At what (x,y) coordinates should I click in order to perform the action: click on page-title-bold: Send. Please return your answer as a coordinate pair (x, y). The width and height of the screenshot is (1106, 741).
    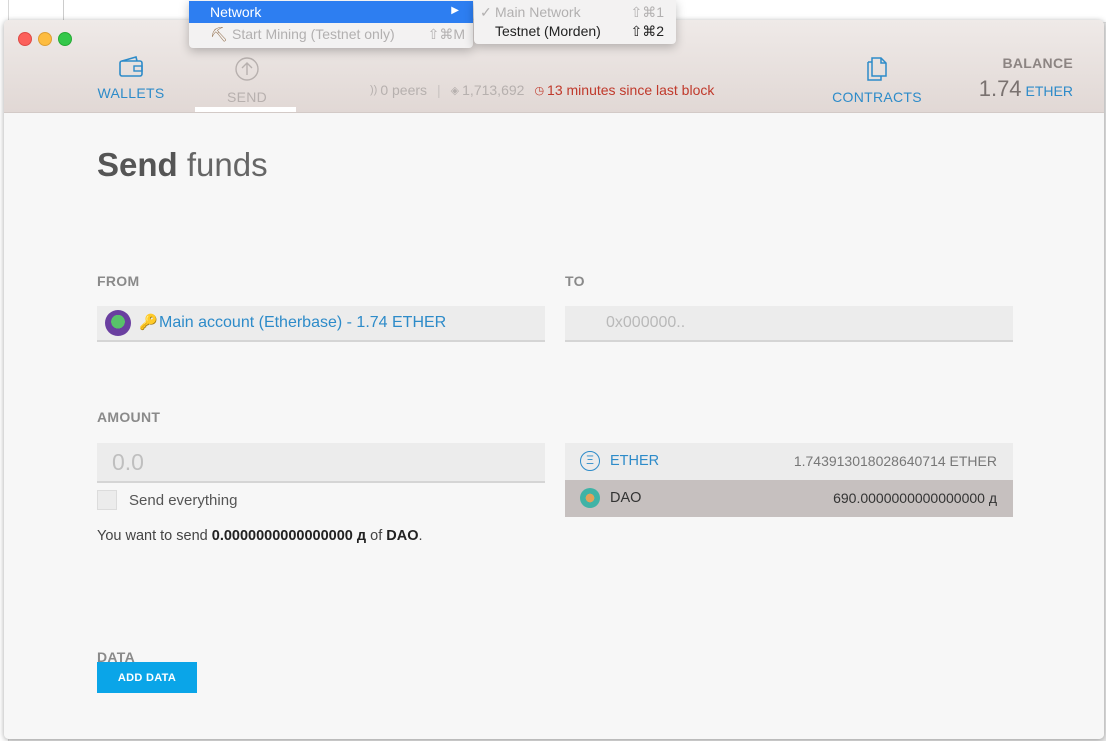
    Looking at the image, I should click on (137, 164).